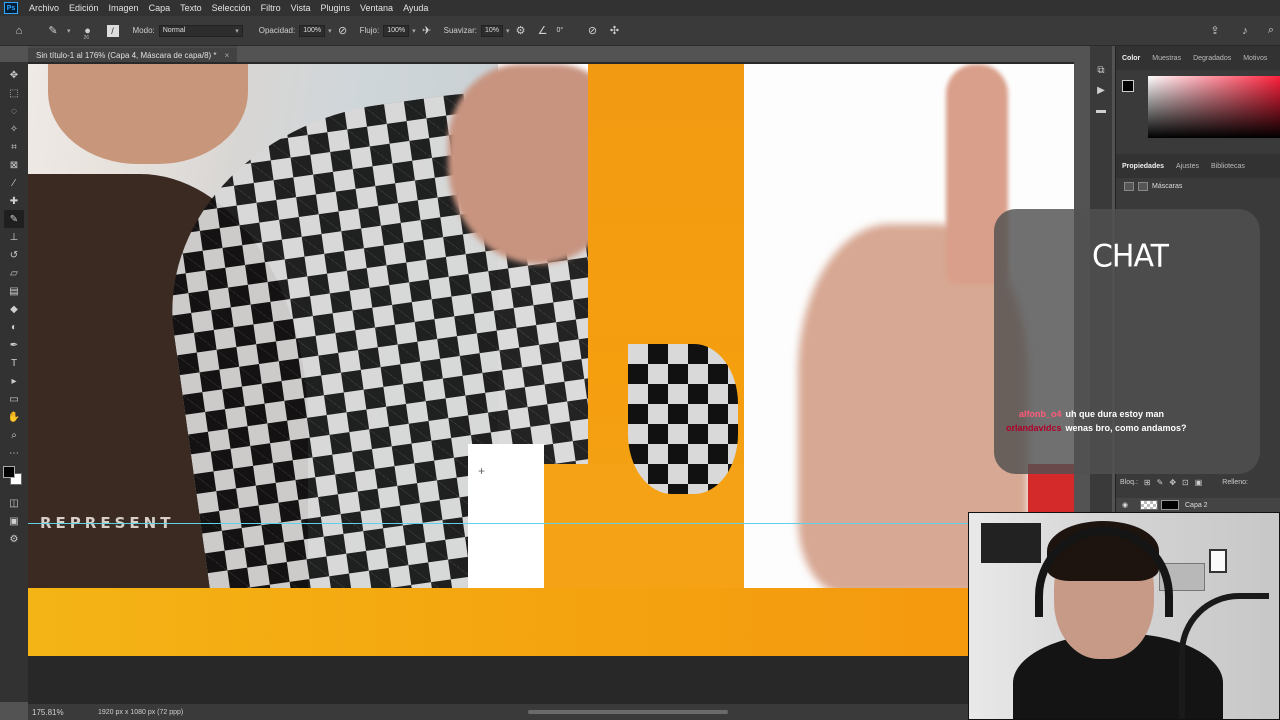 This screenshot has height=720, width=1280. I want to click on search-icon: ⌕, so click(1271, 31).